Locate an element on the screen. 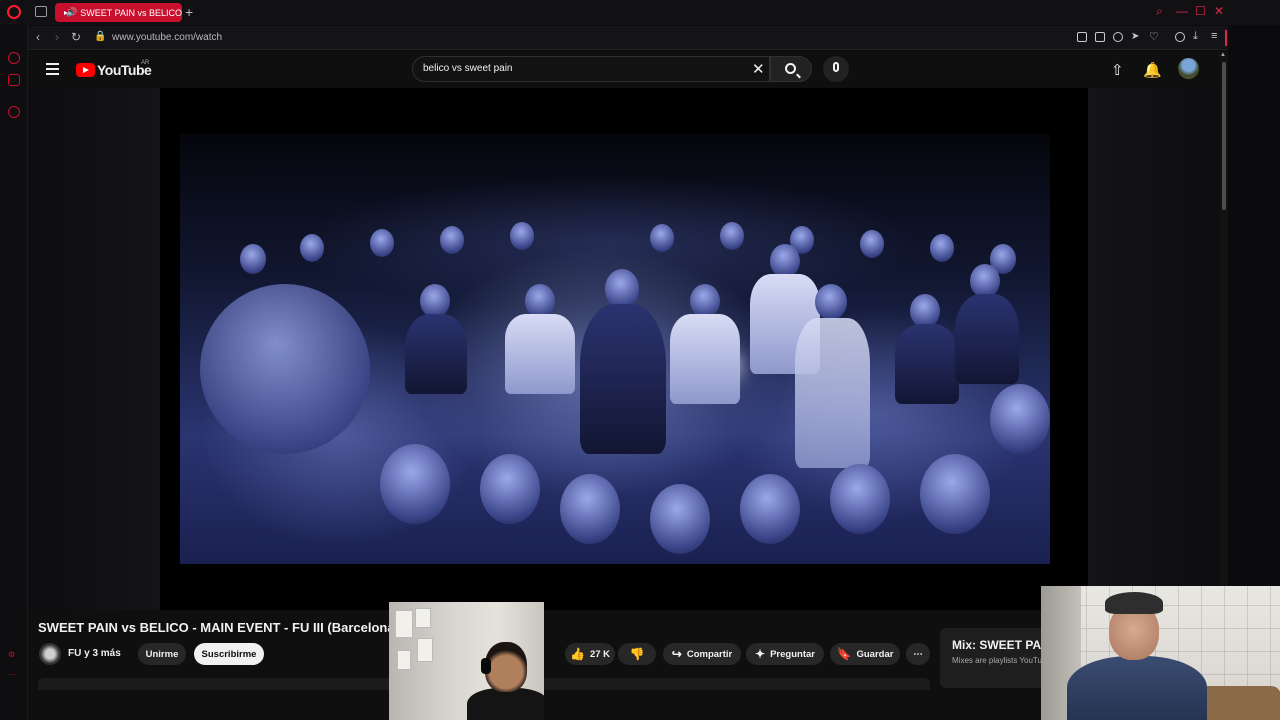  new-tab-button: + is located at coordinates (189, 12).